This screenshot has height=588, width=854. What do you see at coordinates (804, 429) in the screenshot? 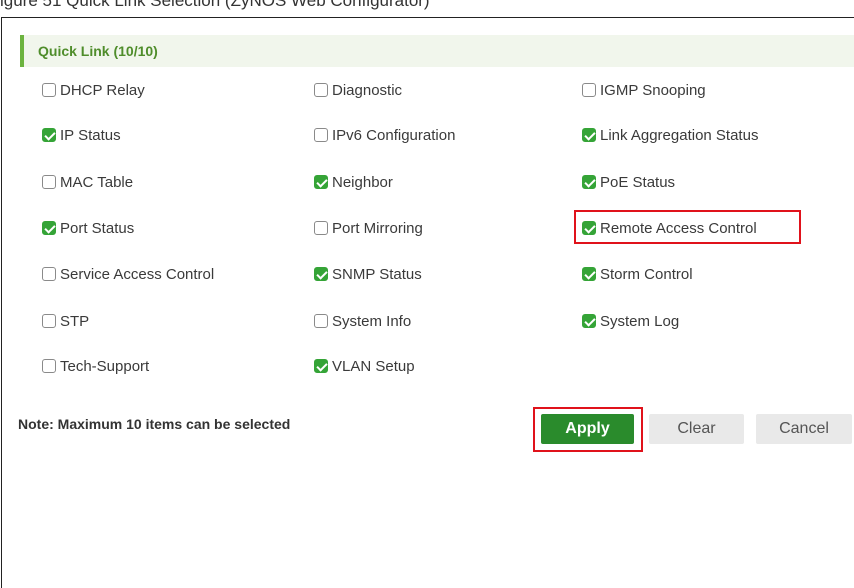
I see `cancel-button: Cancel` at bounding box center [804, 429].